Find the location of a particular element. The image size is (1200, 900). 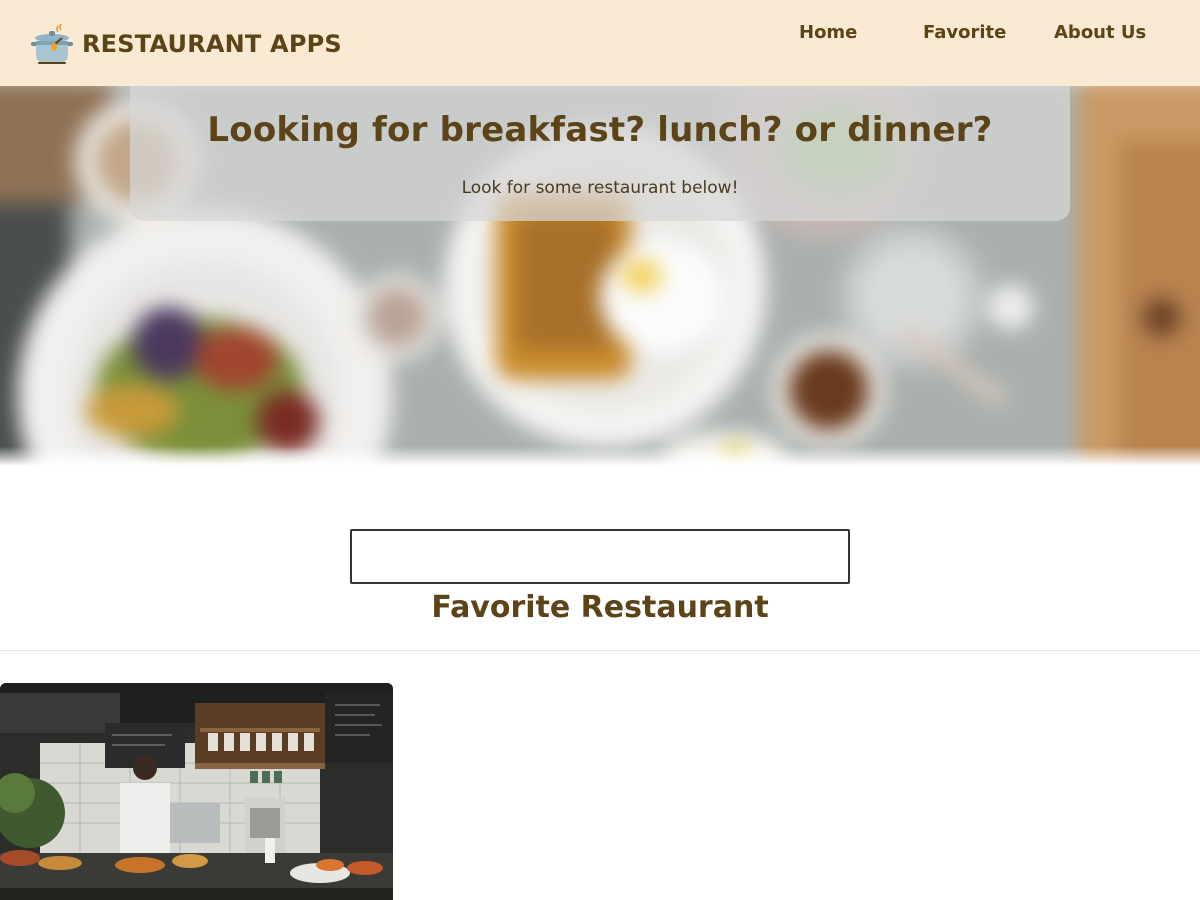

hero-subtitle: Look for some restaurant below! is located at coordinates (600, 188).